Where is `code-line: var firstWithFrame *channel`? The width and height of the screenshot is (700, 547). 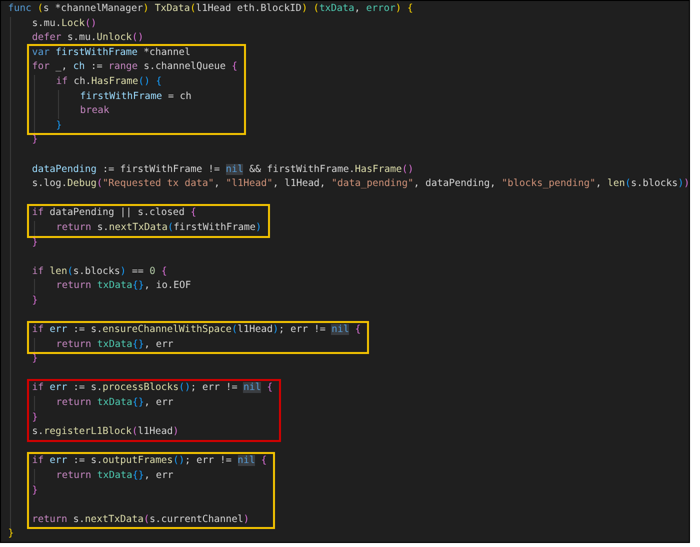
code-line: var firstWithFrame *channel is located at coordinates (111, 53).